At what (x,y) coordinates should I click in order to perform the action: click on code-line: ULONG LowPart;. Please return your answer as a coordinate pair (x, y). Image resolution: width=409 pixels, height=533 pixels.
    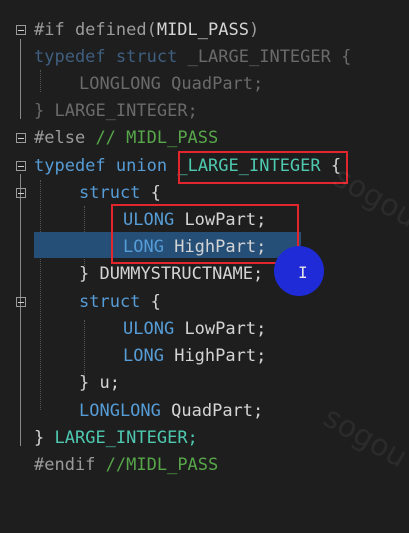
    Looking at the image, I should click on (204, 329).